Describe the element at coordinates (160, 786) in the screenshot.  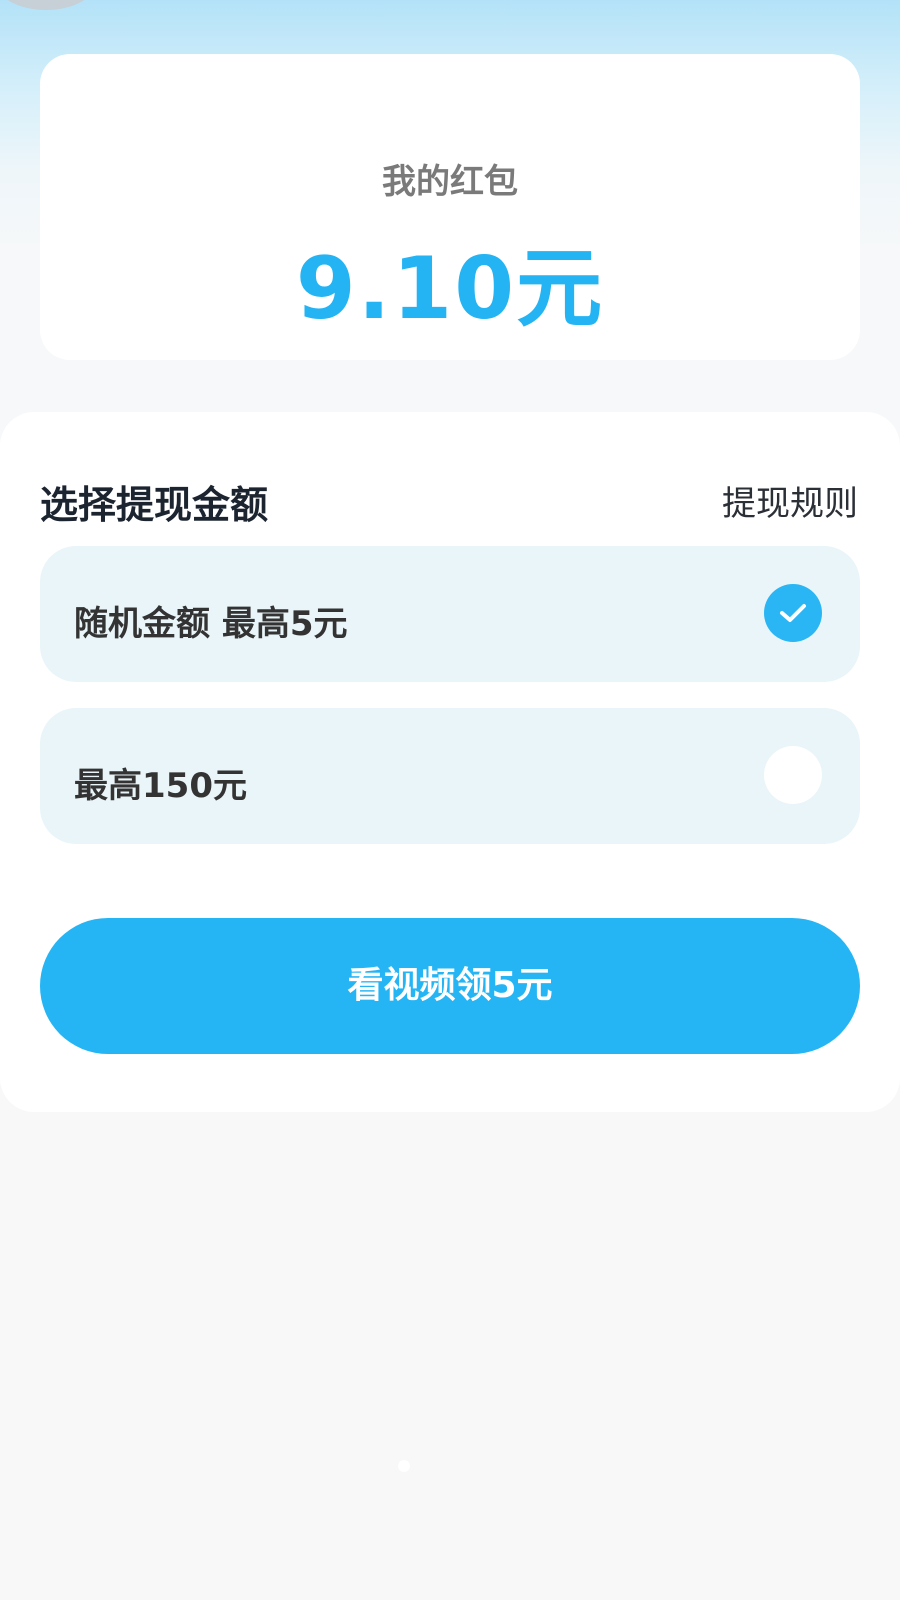
I see `option-label: 最高150元` at that location.